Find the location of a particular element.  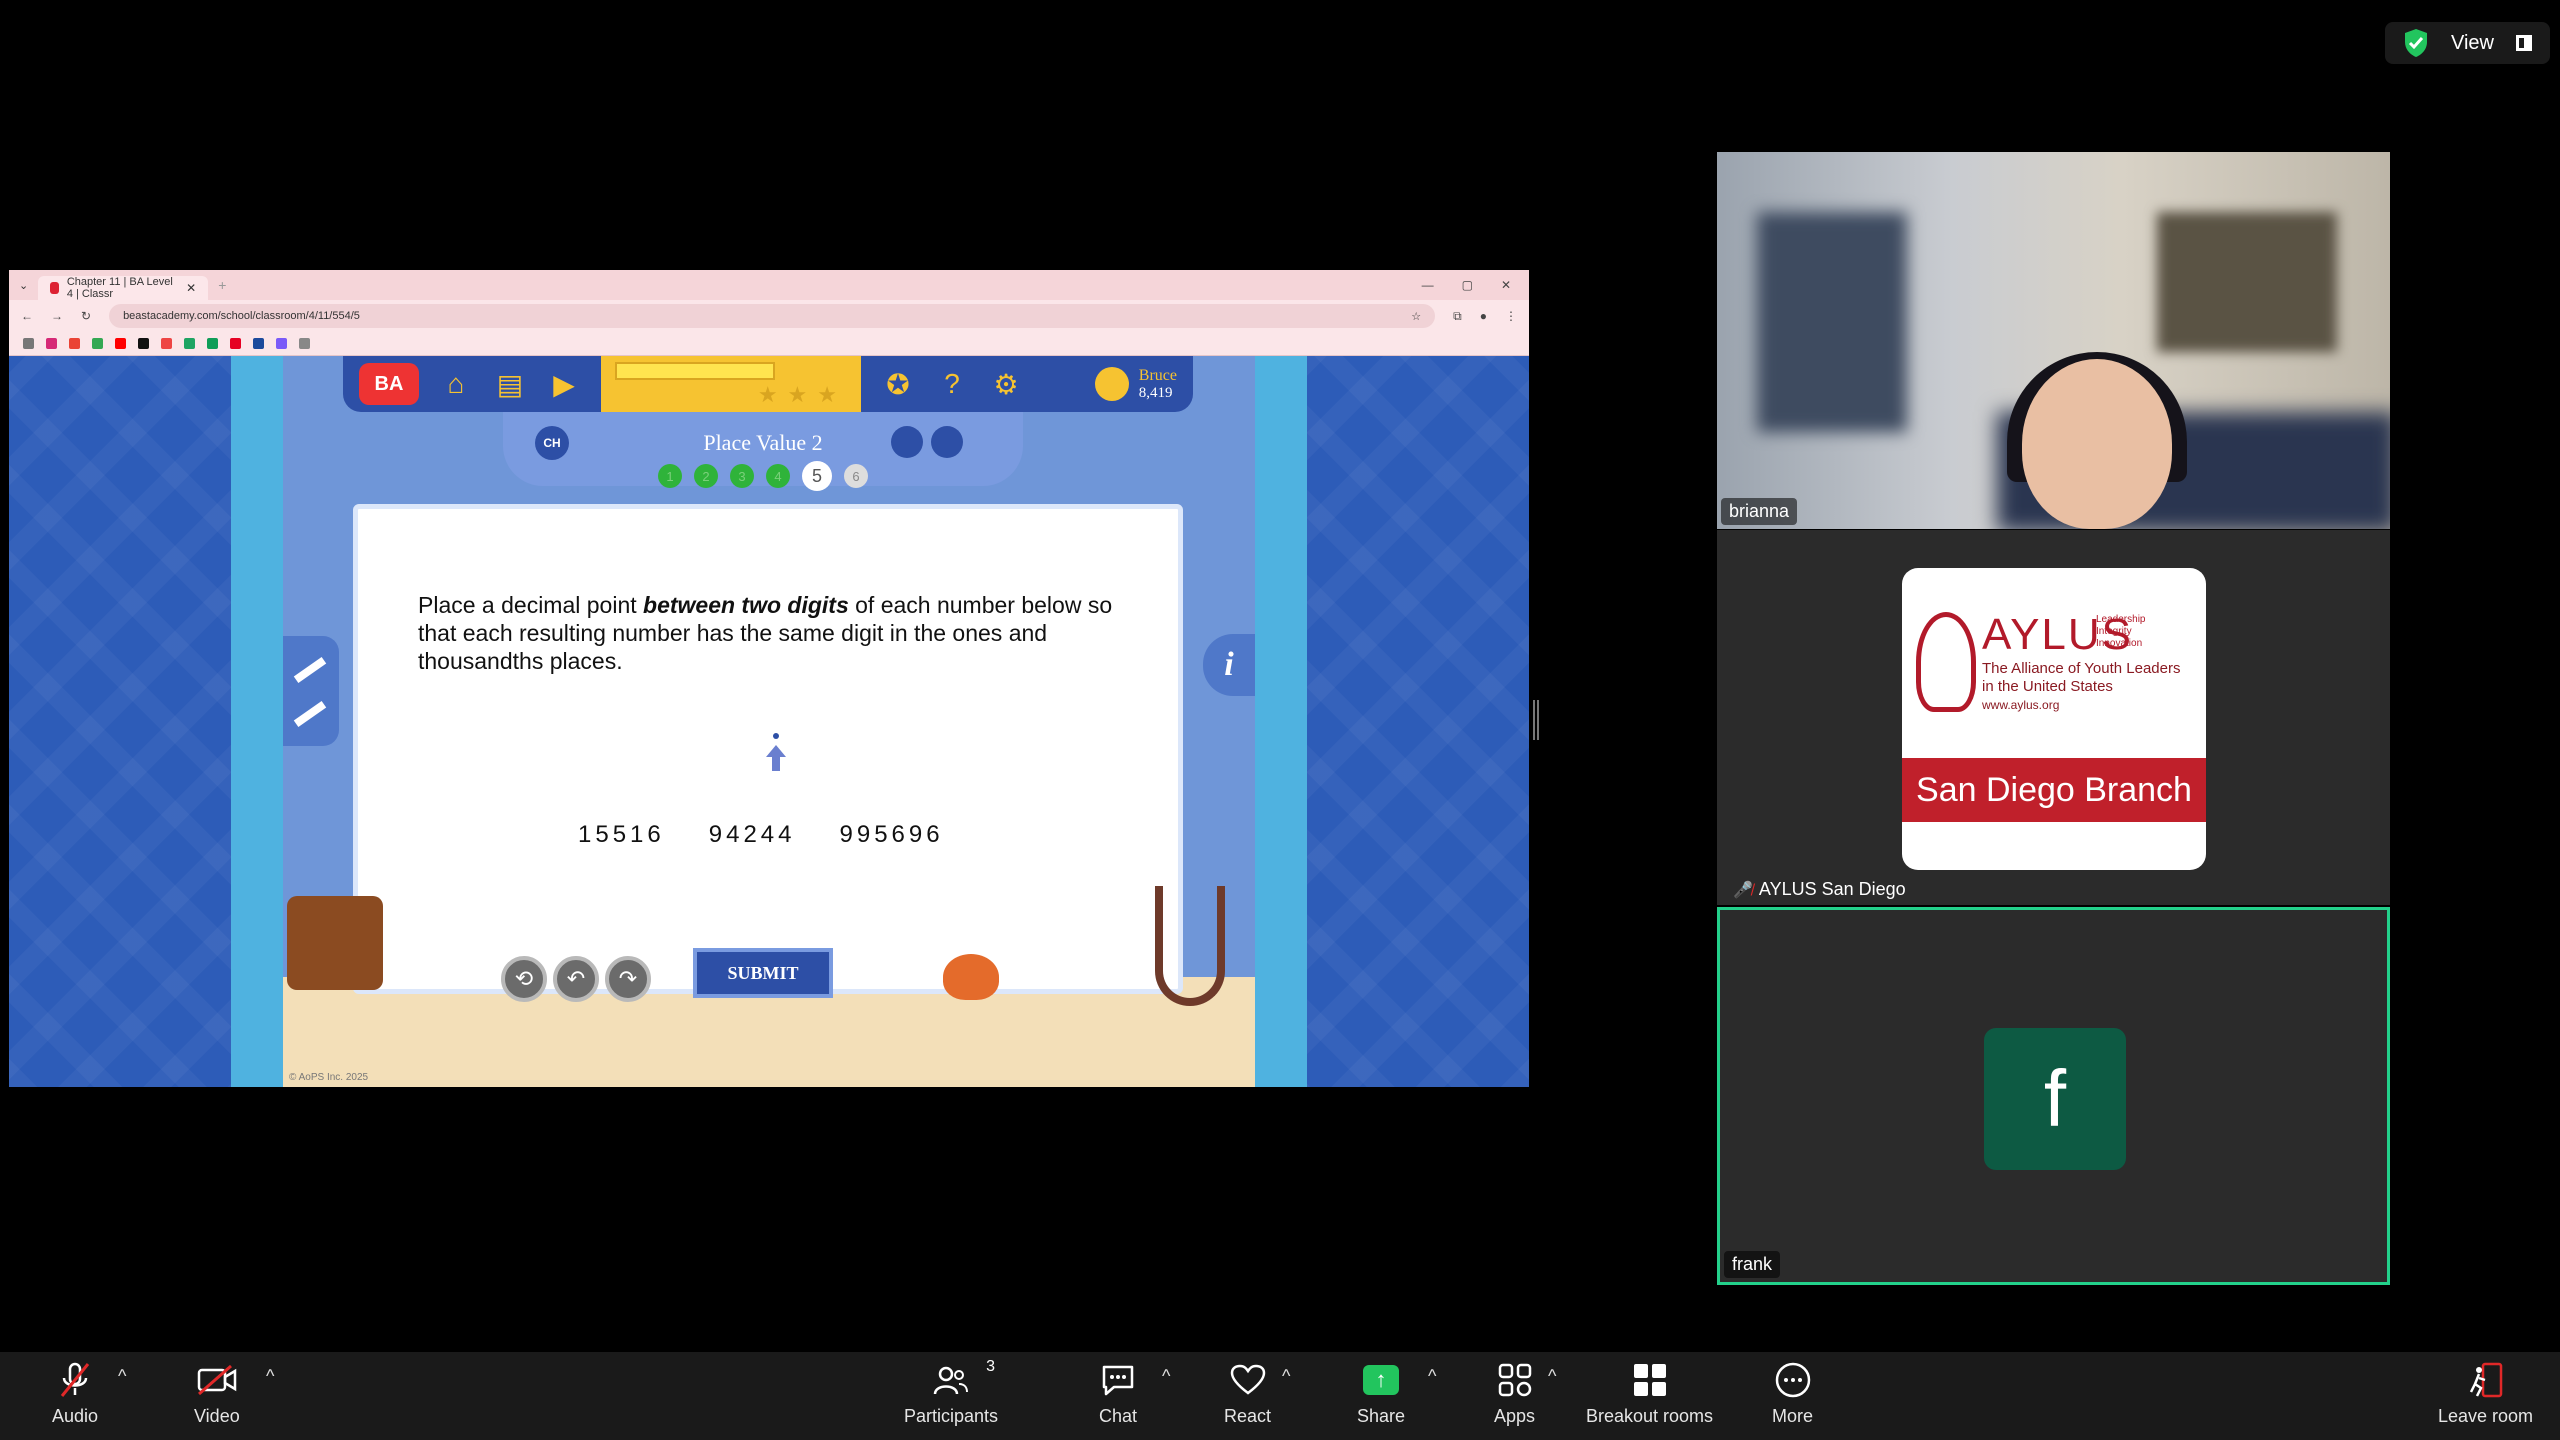

home-icon: ⌂ is located at coordinates (456, 384).